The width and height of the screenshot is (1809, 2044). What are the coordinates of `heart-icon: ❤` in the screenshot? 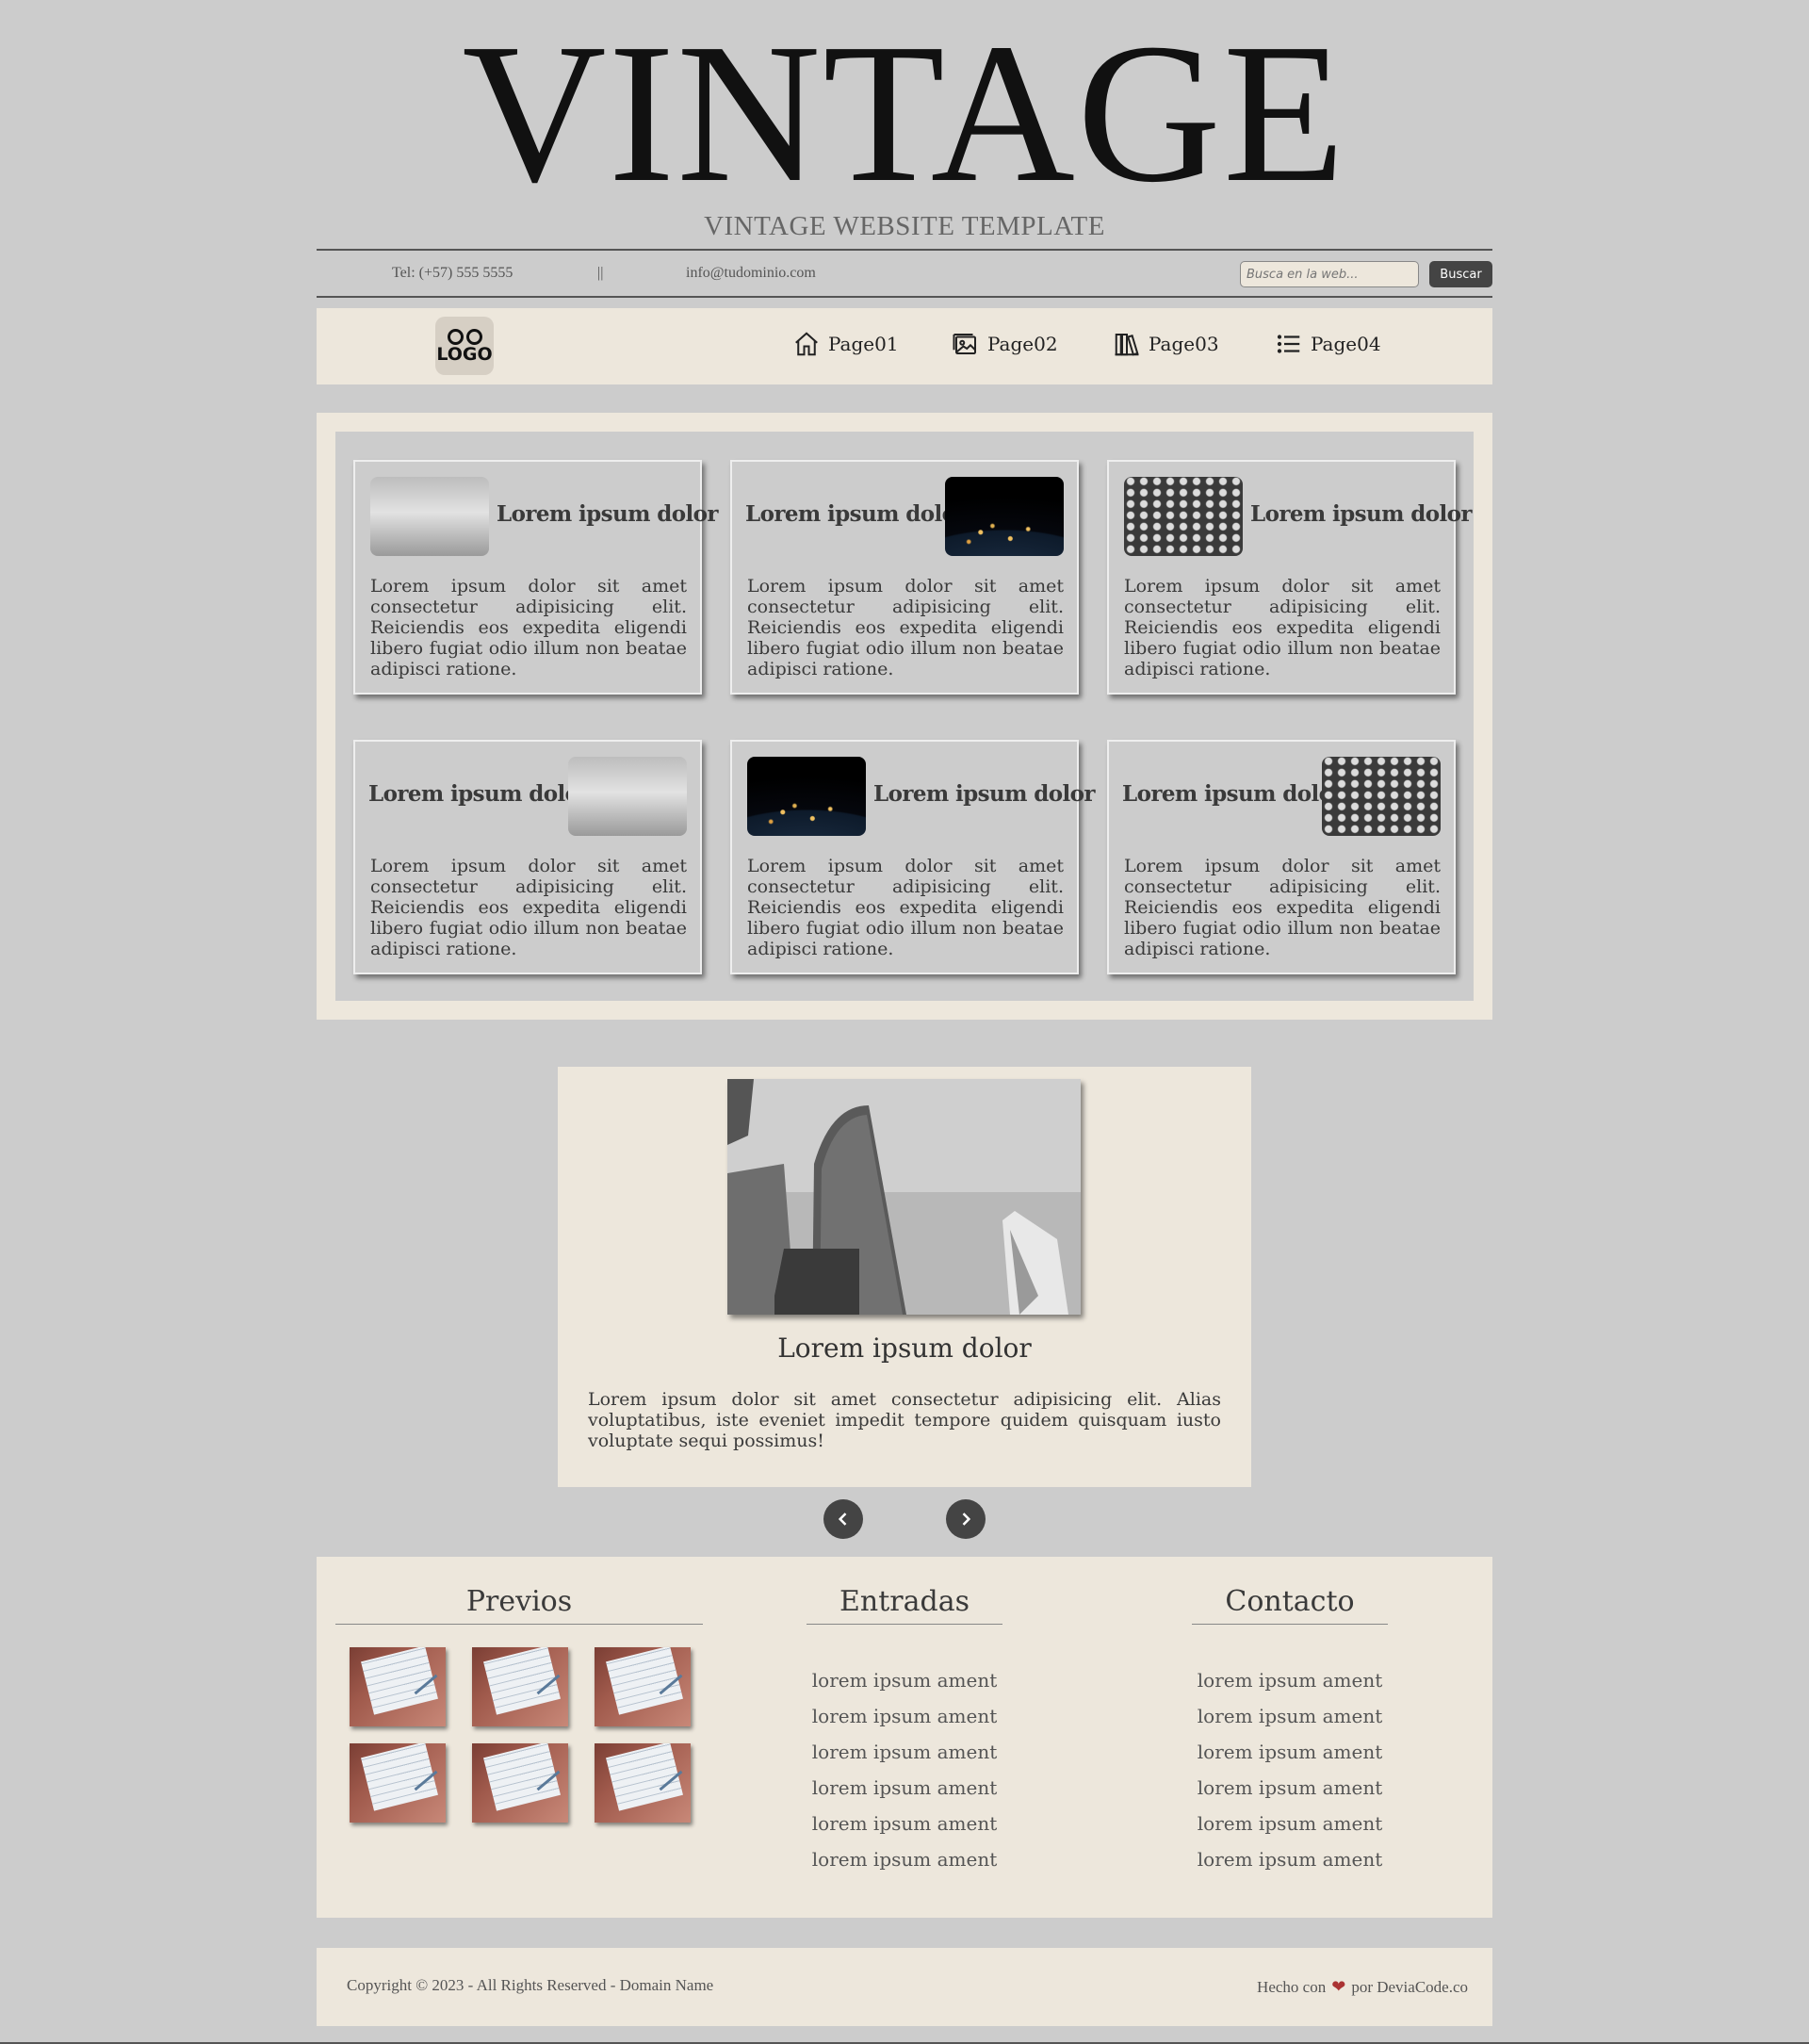 It's located at (1338, 1987).